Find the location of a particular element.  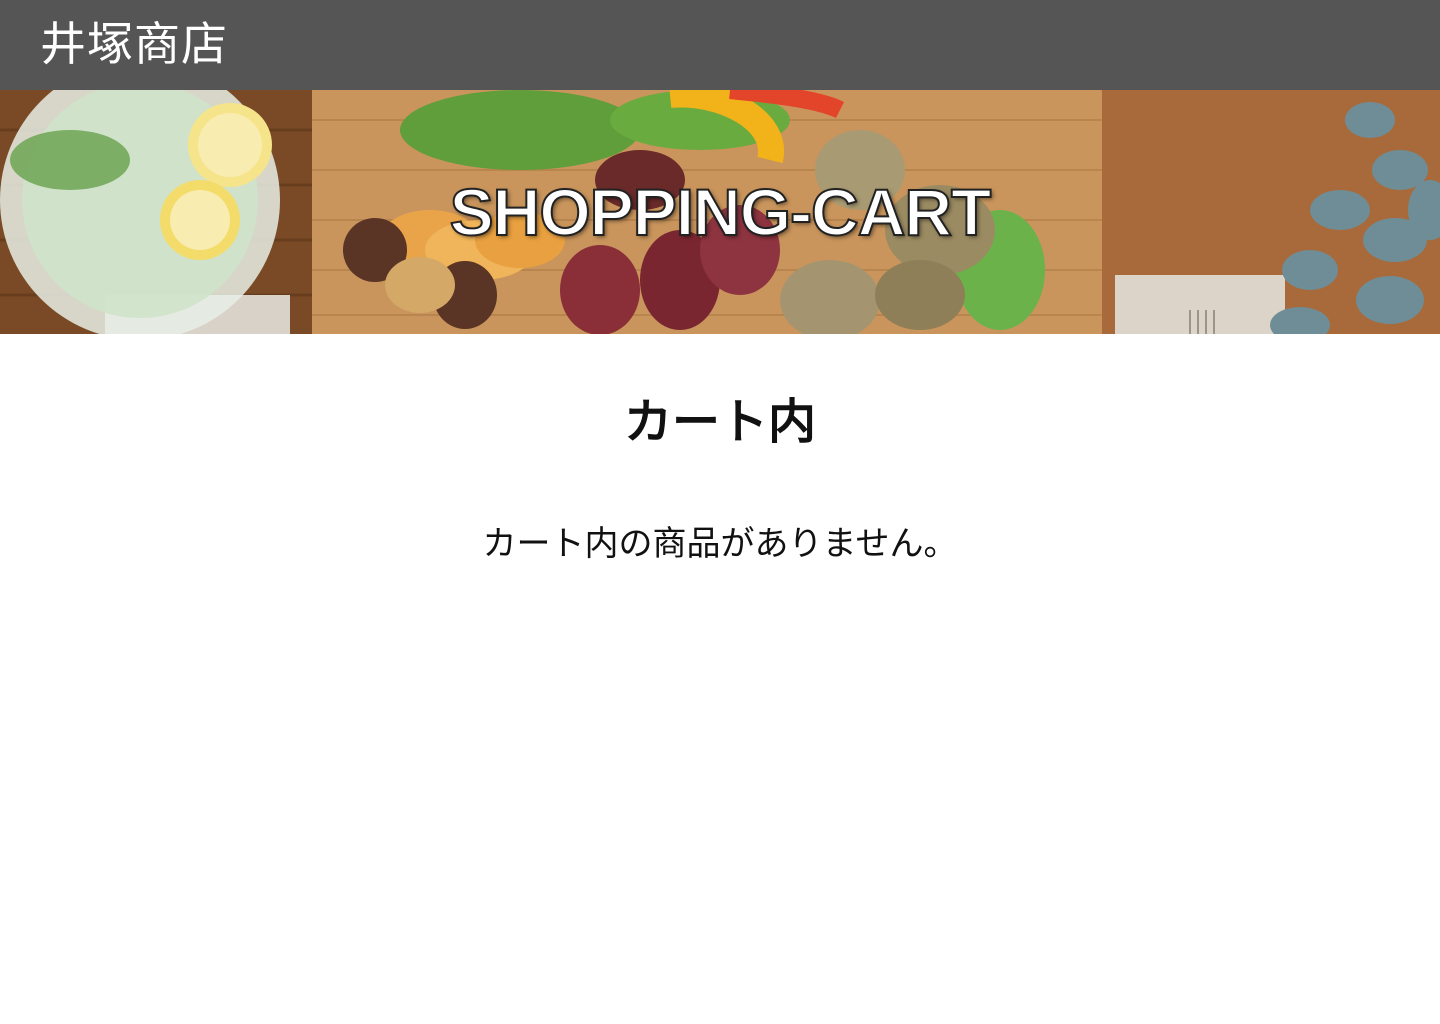

hero-title: SHOPPING-CART is located at coordinates (721, 212).